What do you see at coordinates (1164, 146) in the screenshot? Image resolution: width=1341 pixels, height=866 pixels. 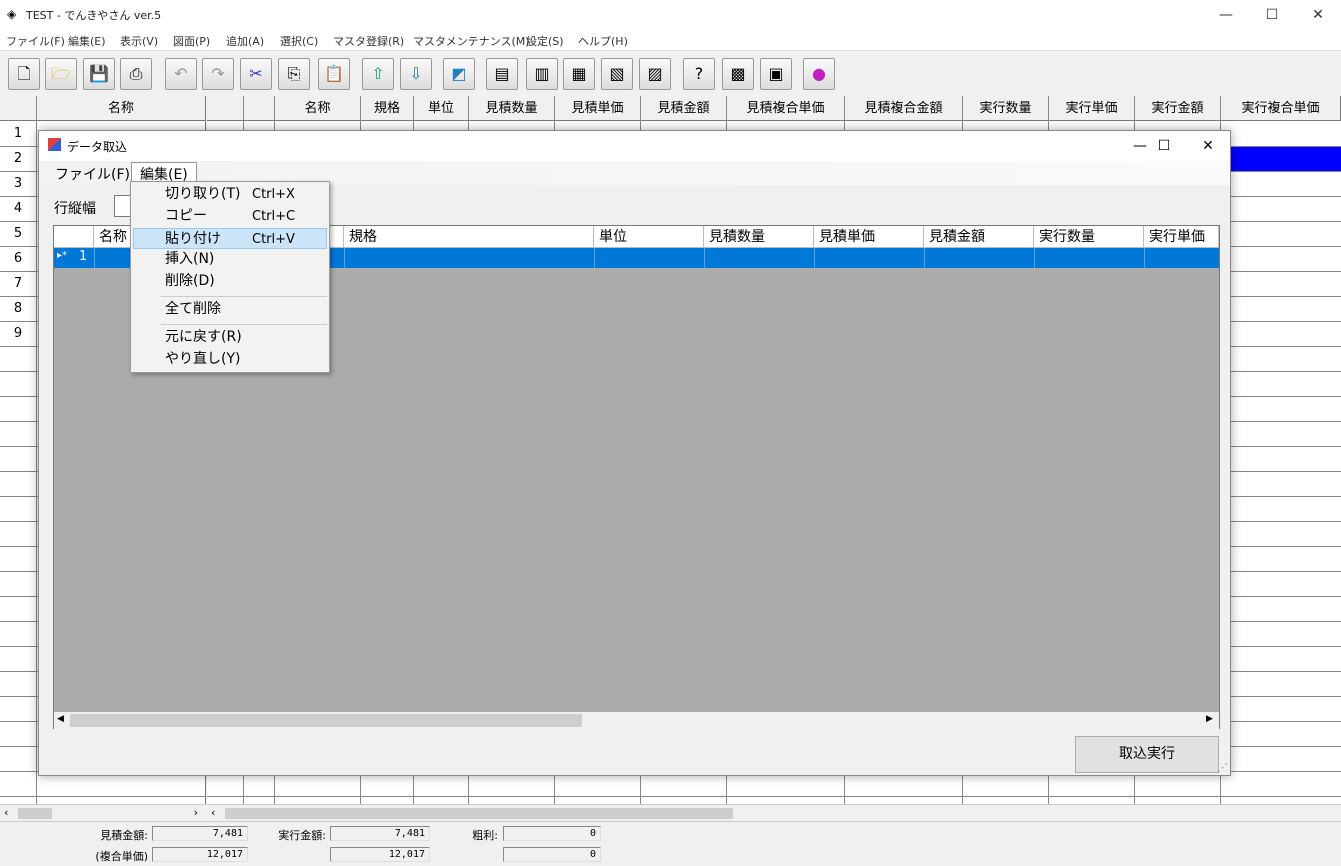 I see `dialog-maximize-button: ☐` at bounding box center [1164, 146].